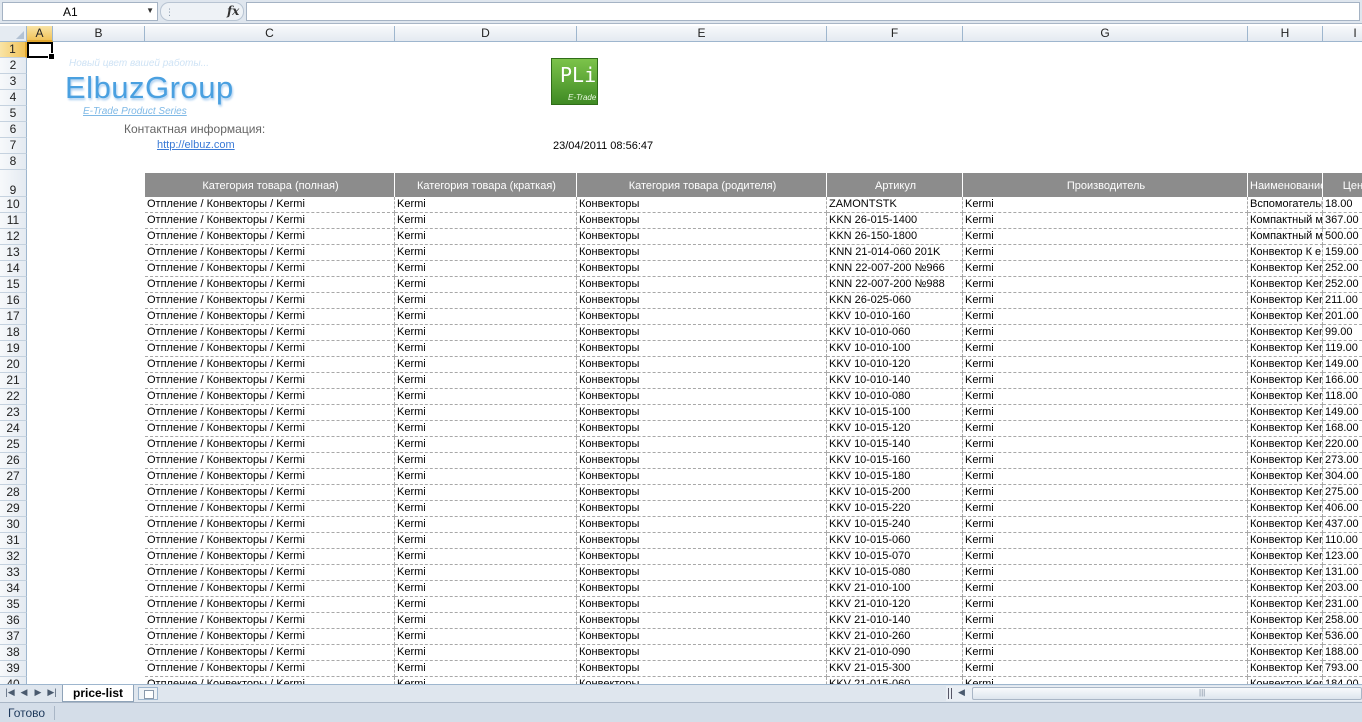 The image size is (1362, 722). I want to click on table-cell: 273.00, so click(1342, 461).